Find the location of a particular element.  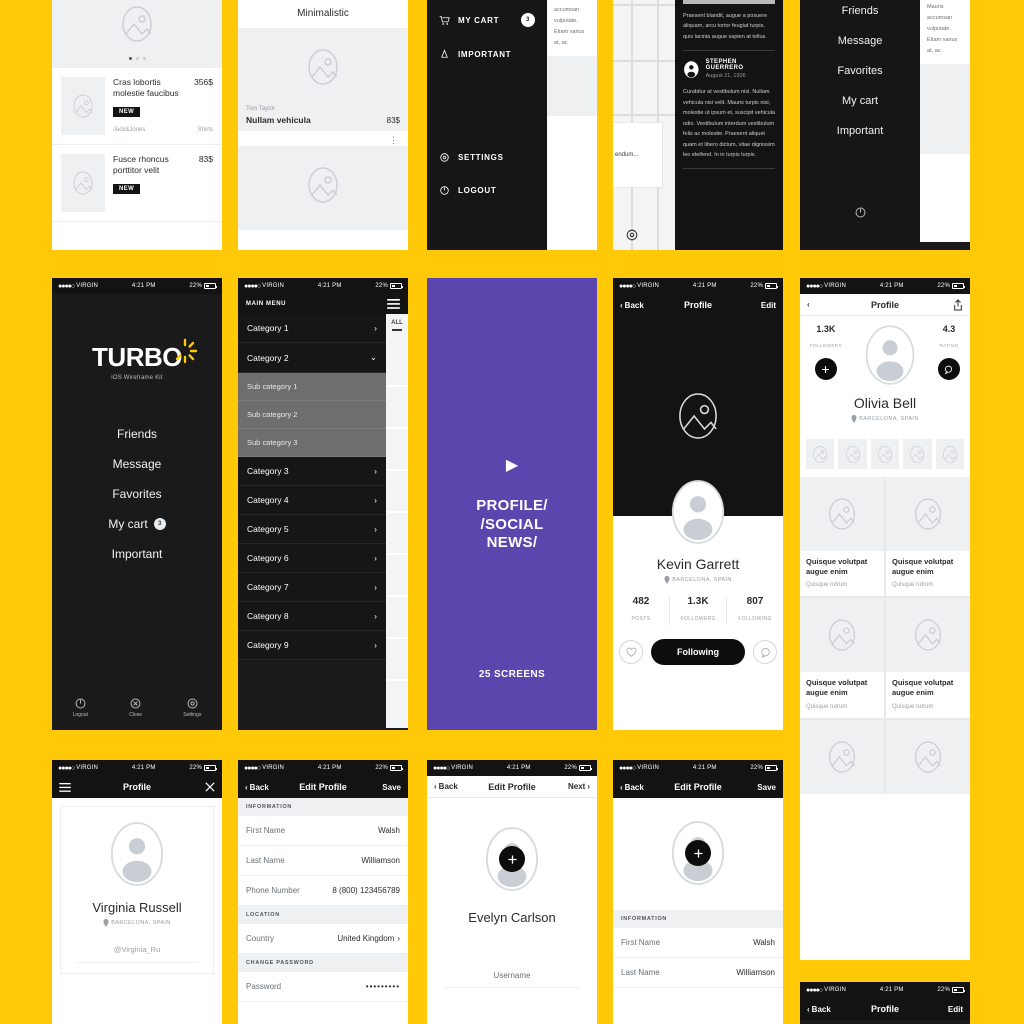

chevron-right-icon: › is located at coordinates (398, 938).